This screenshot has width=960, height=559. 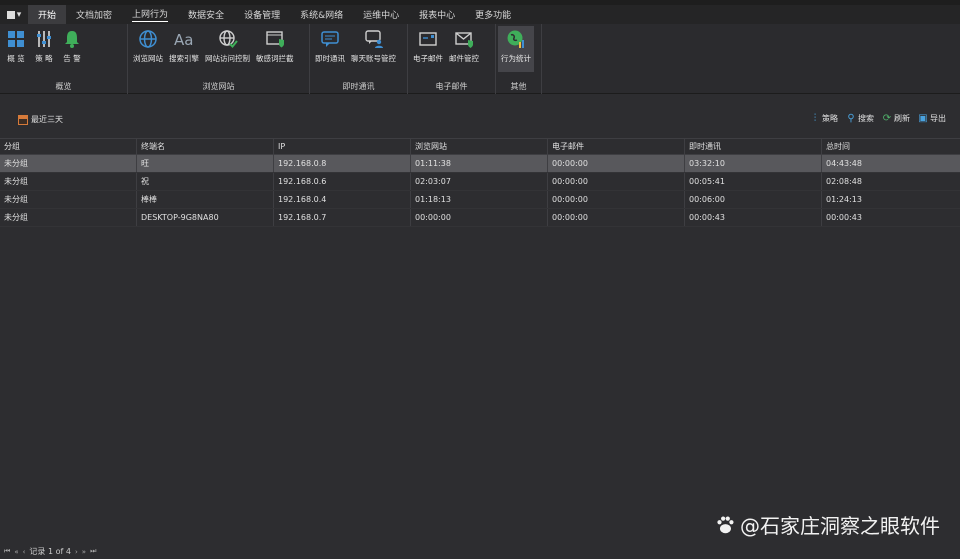 I want to click on table-header: 分组 终端名 IP 浏览网站 电子邮件 即时通讯 总时间, so click(x=480, y=146).